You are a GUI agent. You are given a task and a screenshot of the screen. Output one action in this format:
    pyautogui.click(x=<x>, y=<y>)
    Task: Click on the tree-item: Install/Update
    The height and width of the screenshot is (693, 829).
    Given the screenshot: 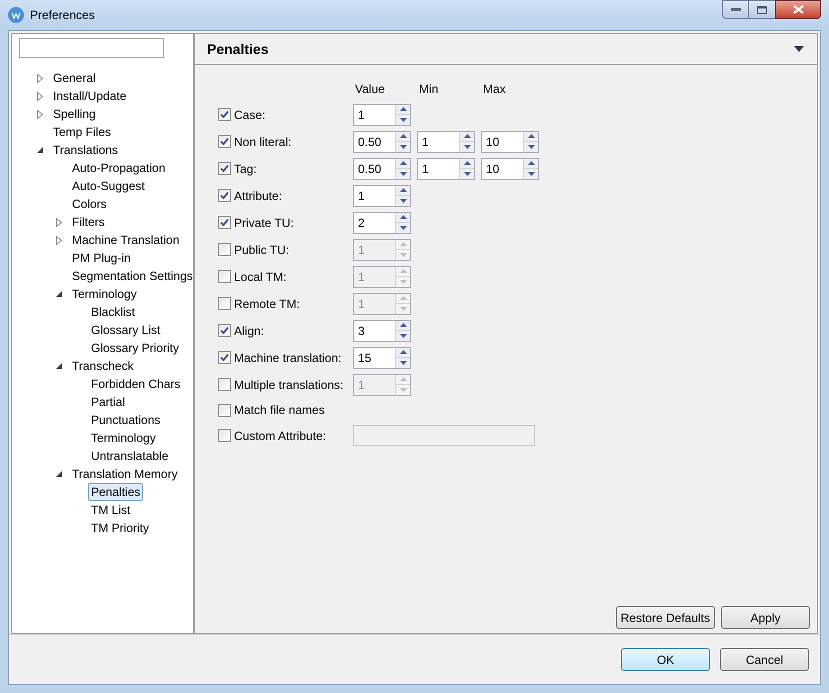 What is the action you would take?
    pyautogui.click(x=90, y=96)
    